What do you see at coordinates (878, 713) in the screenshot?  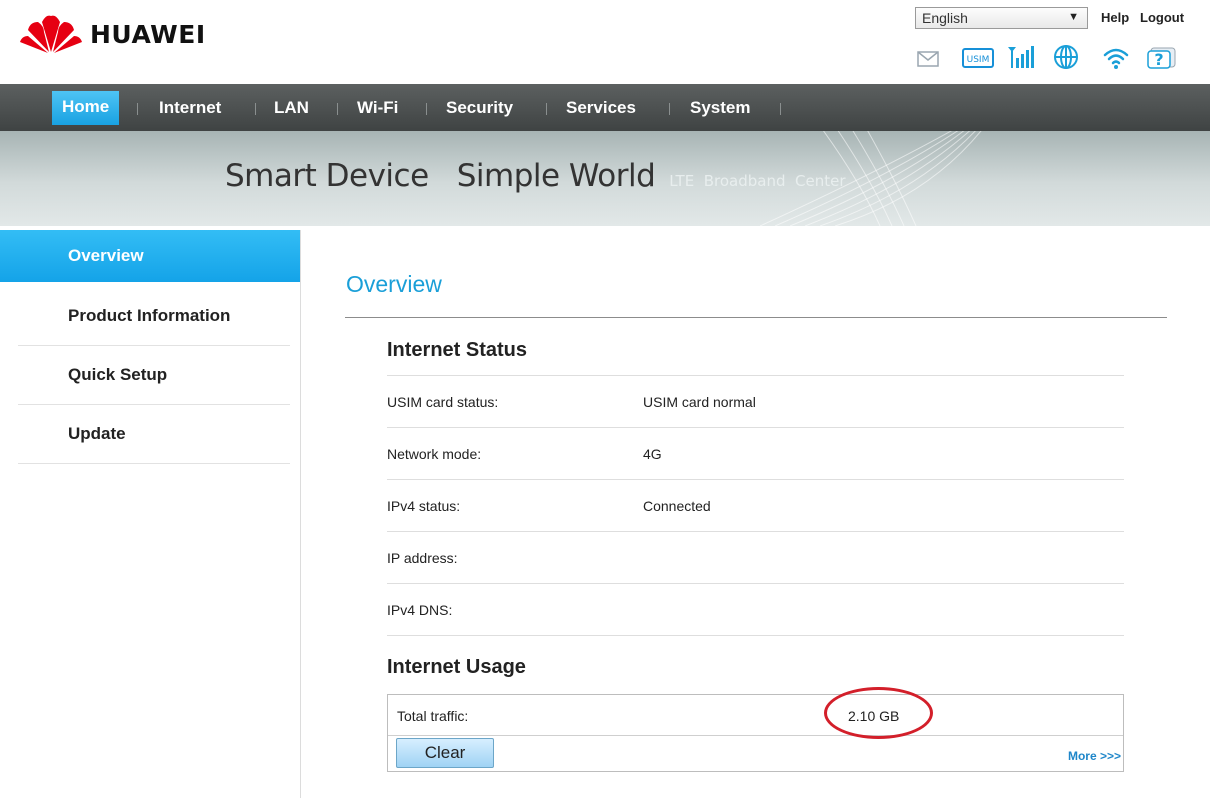 I see `annotation-circle` at bounding box center [878, 713].